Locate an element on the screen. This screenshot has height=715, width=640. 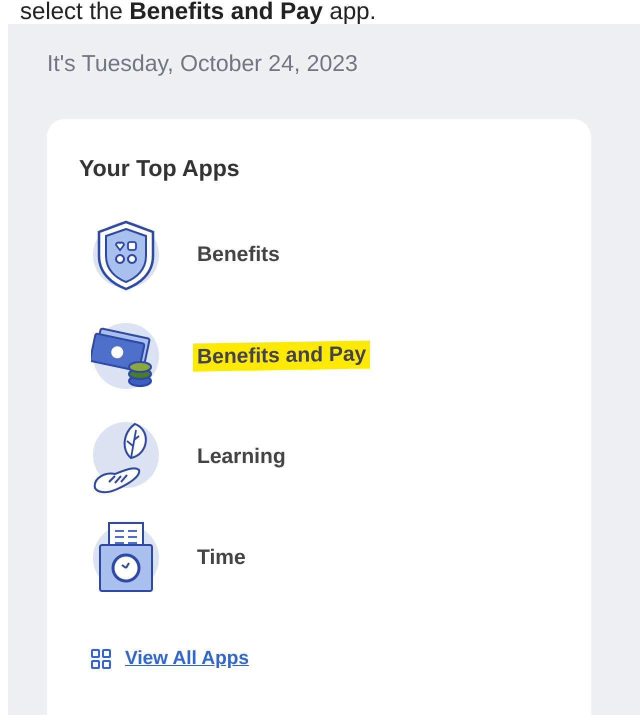
date-text: It's Tuesday, October 24, 2023 is located at coordinates (203, 63).